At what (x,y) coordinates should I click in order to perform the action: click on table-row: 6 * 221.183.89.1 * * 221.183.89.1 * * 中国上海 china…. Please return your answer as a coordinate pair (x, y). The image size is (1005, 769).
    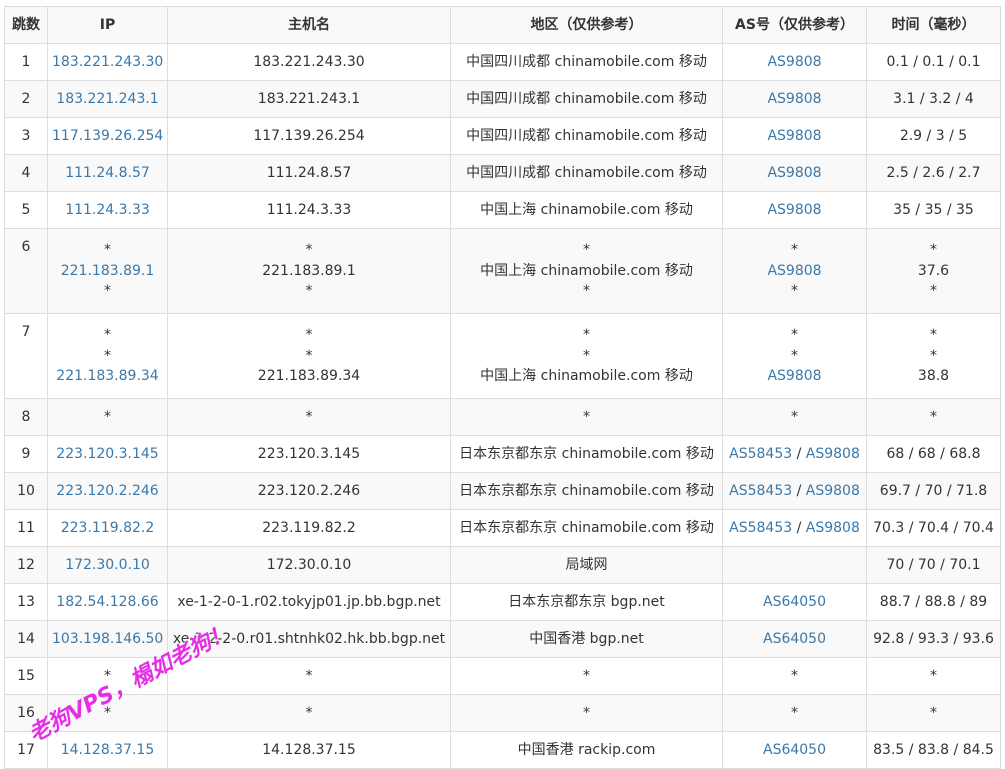
    Looking at the image, I should click on (502, 271).